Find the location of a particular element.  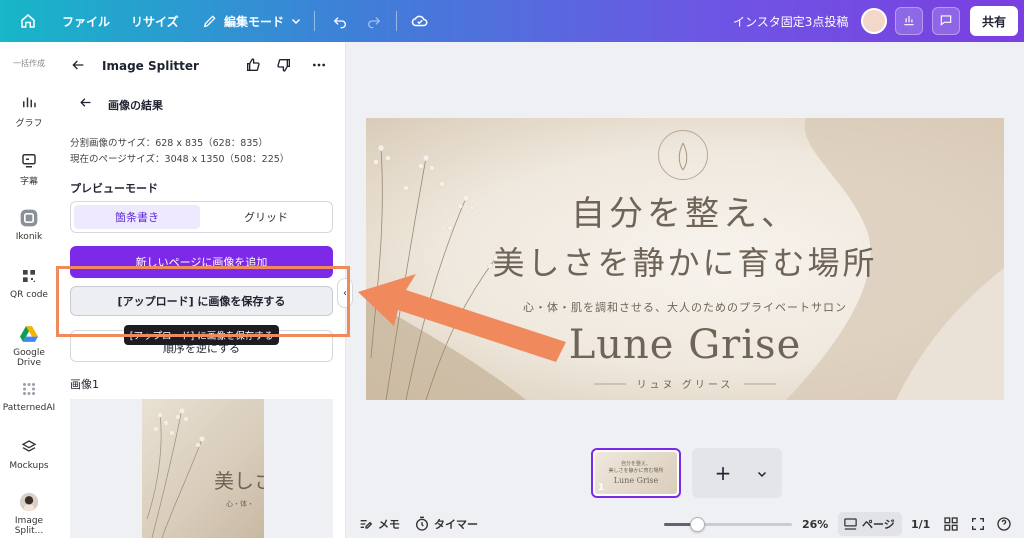

zoom-value: 26% is located at coordinates (815, 524).